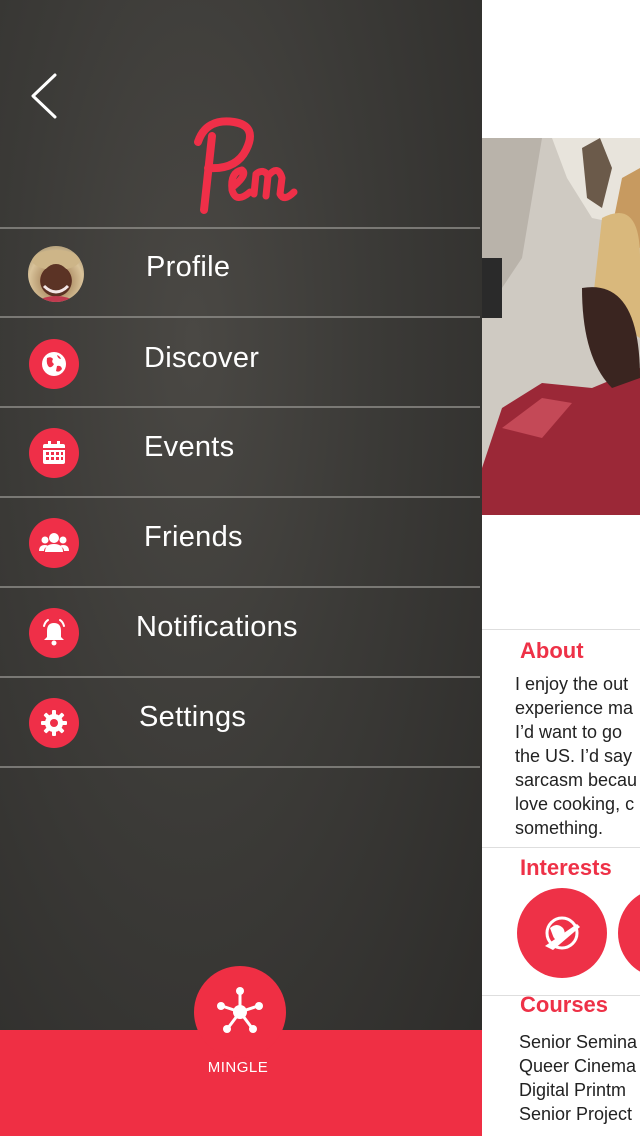  I want to click on about-line: sarcasm becau, so click(576, 780).